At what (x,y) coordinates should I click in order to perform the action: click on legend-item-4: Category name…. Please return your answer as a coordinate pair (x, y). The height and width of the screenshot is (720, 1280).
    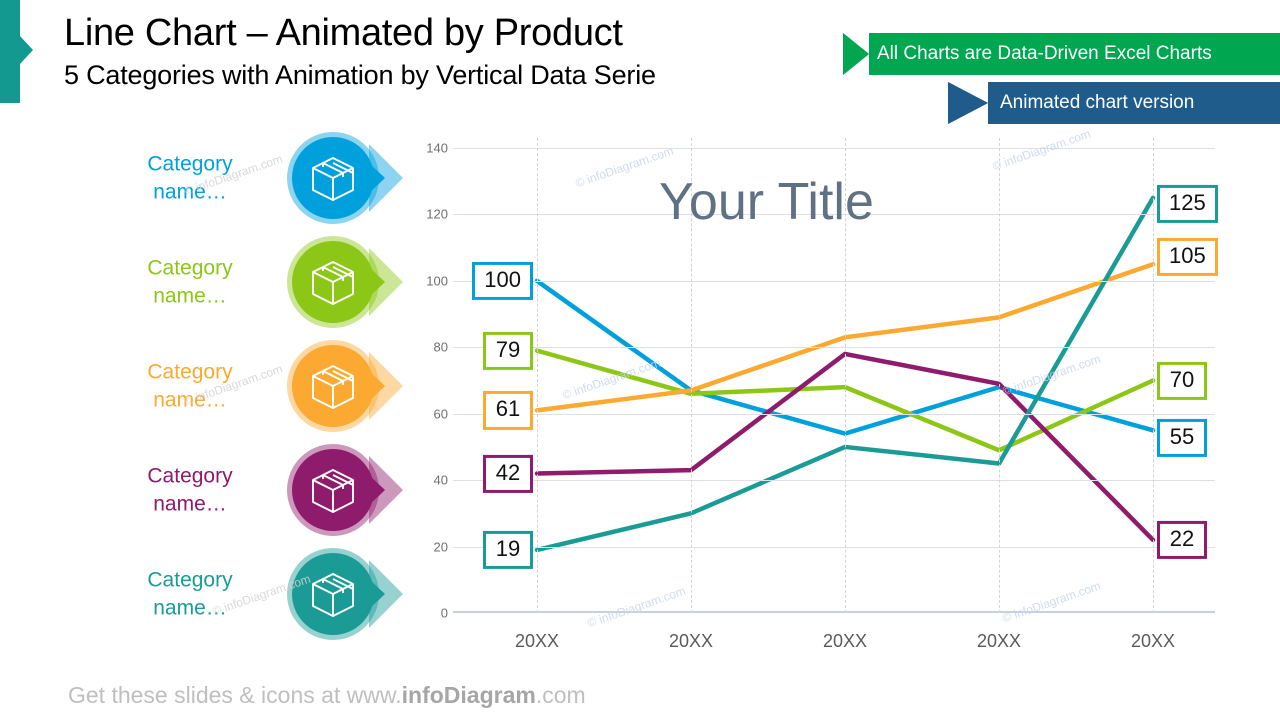
    Looking at the image, I should click on (240, 490).